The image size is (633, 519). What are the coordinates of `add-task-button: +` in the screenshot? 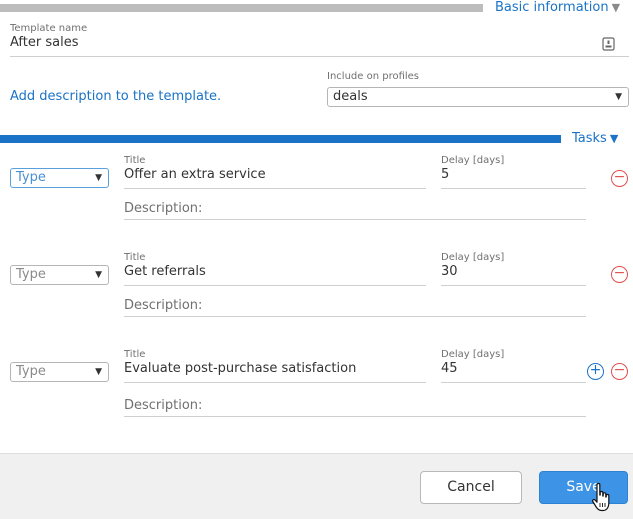 It's located at (595, 371).